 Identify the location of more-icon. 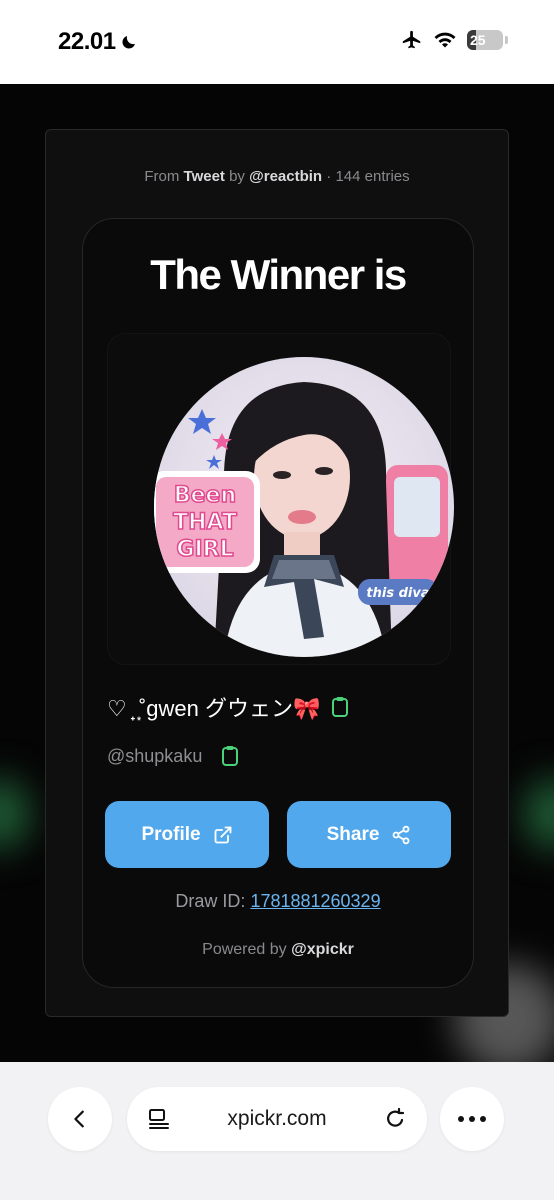
(472, 1119).